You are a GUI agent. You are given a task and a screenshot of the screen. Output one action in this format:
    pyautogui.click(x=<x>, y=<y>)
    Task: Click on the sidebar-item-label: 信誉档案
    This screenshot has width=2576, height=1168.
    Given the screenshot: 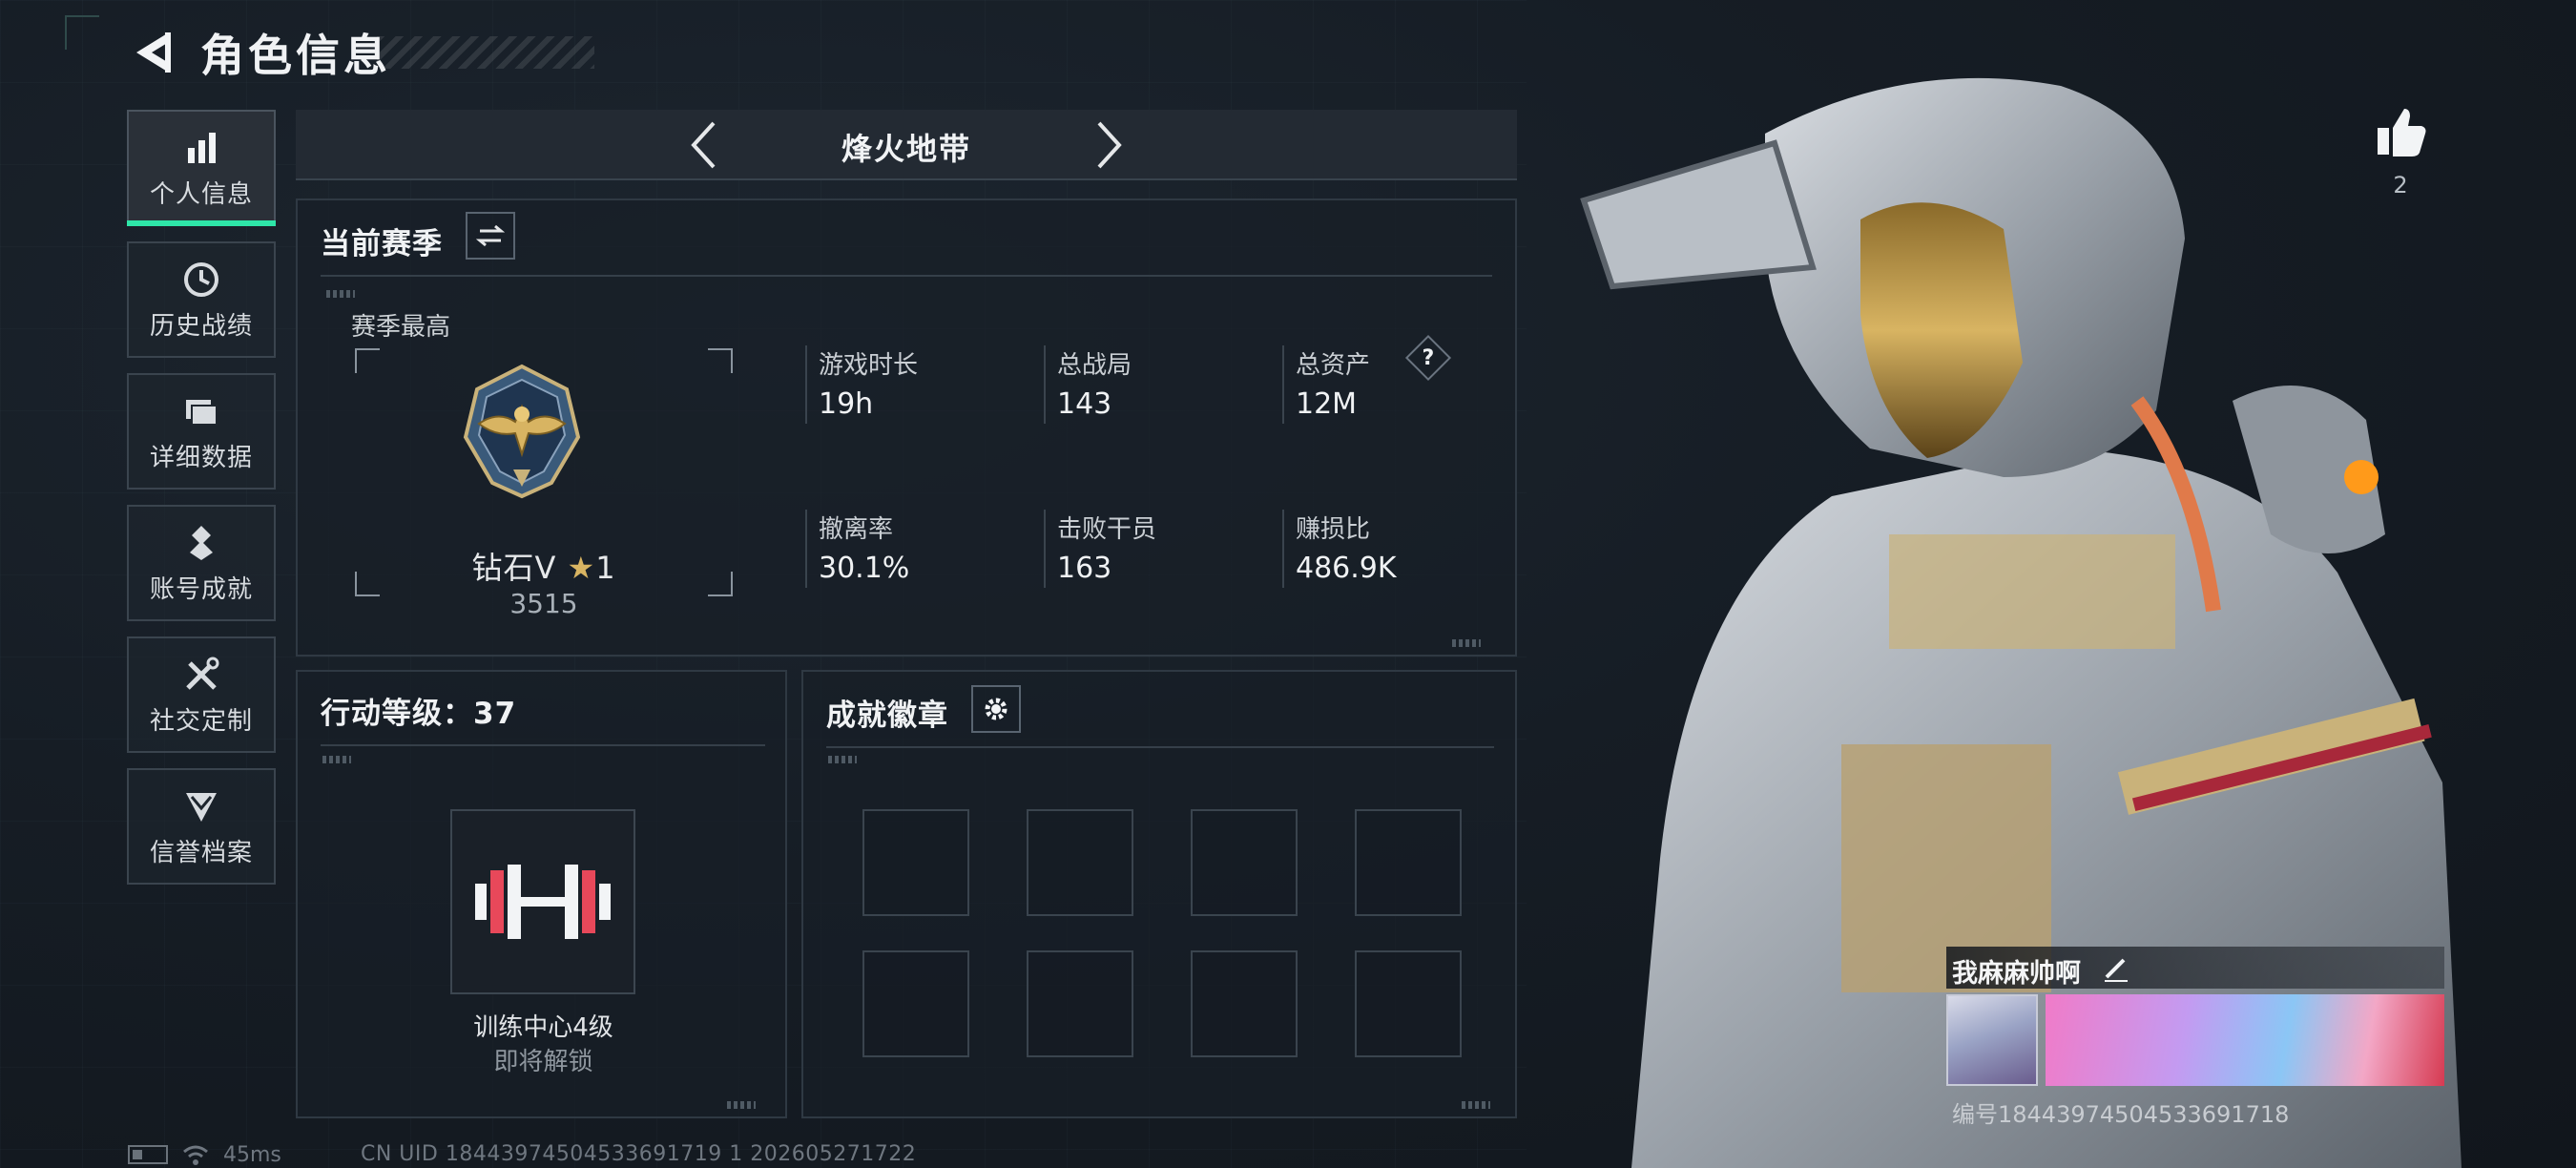 What is the action you would take?
    pyautogui.click(x=201, y=853)
    